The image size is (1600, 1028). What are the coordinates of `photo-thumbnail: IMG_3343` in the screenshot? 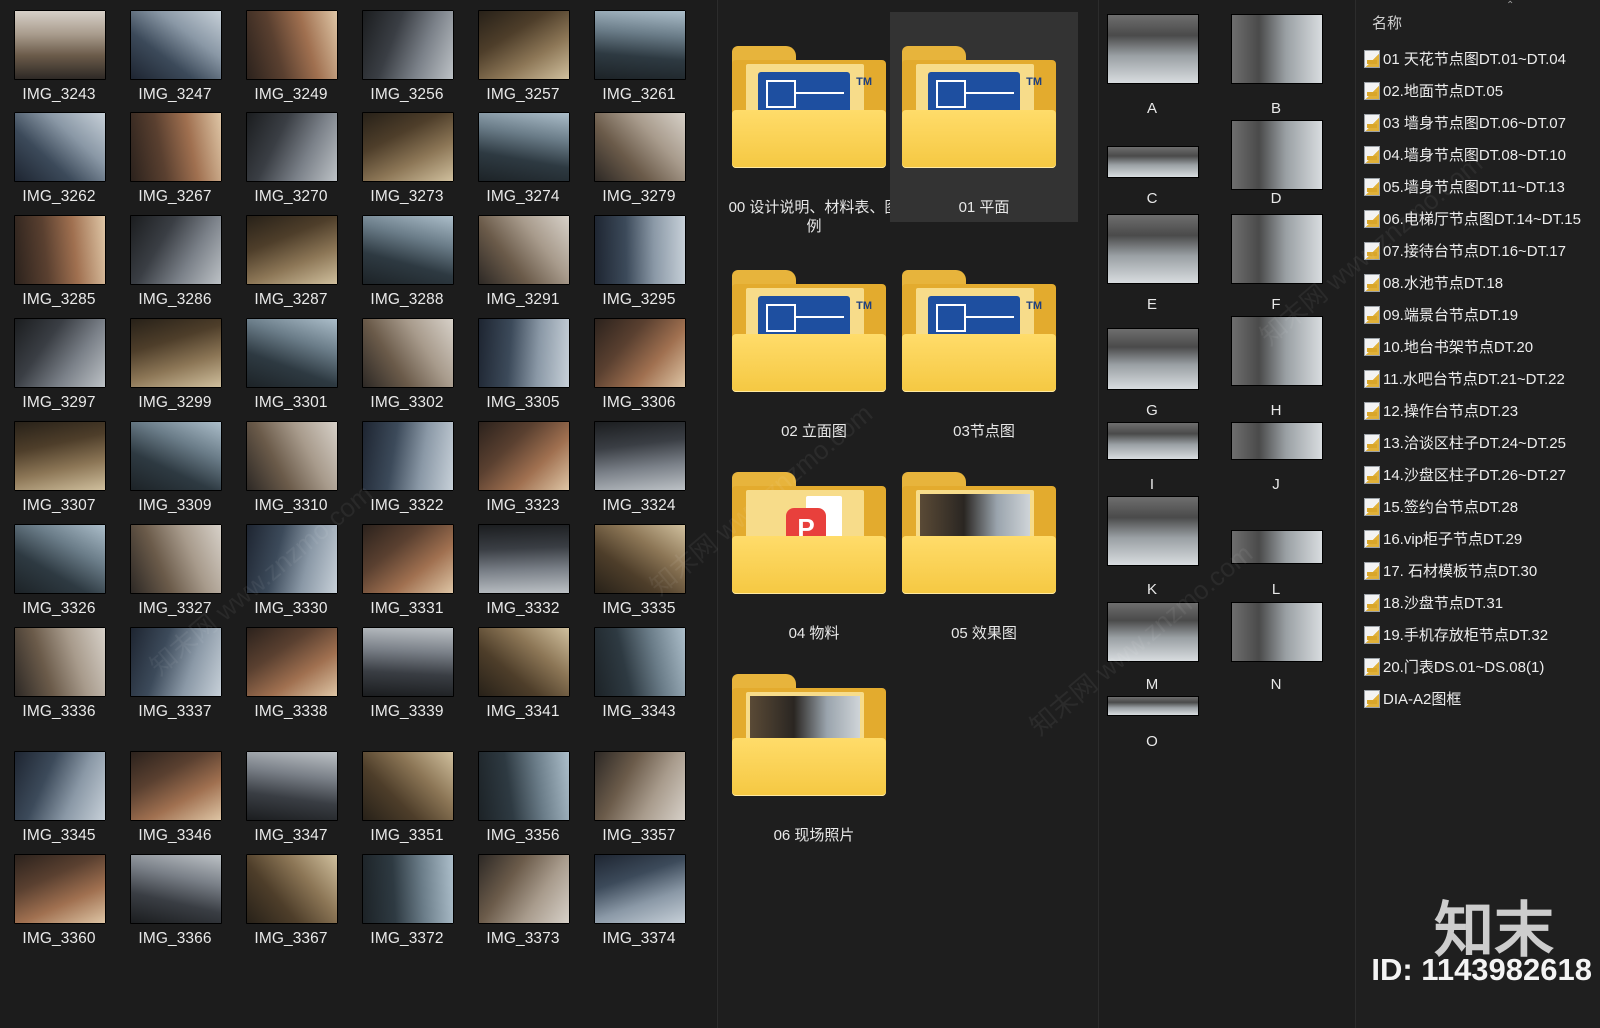 It's located at (639, 677).